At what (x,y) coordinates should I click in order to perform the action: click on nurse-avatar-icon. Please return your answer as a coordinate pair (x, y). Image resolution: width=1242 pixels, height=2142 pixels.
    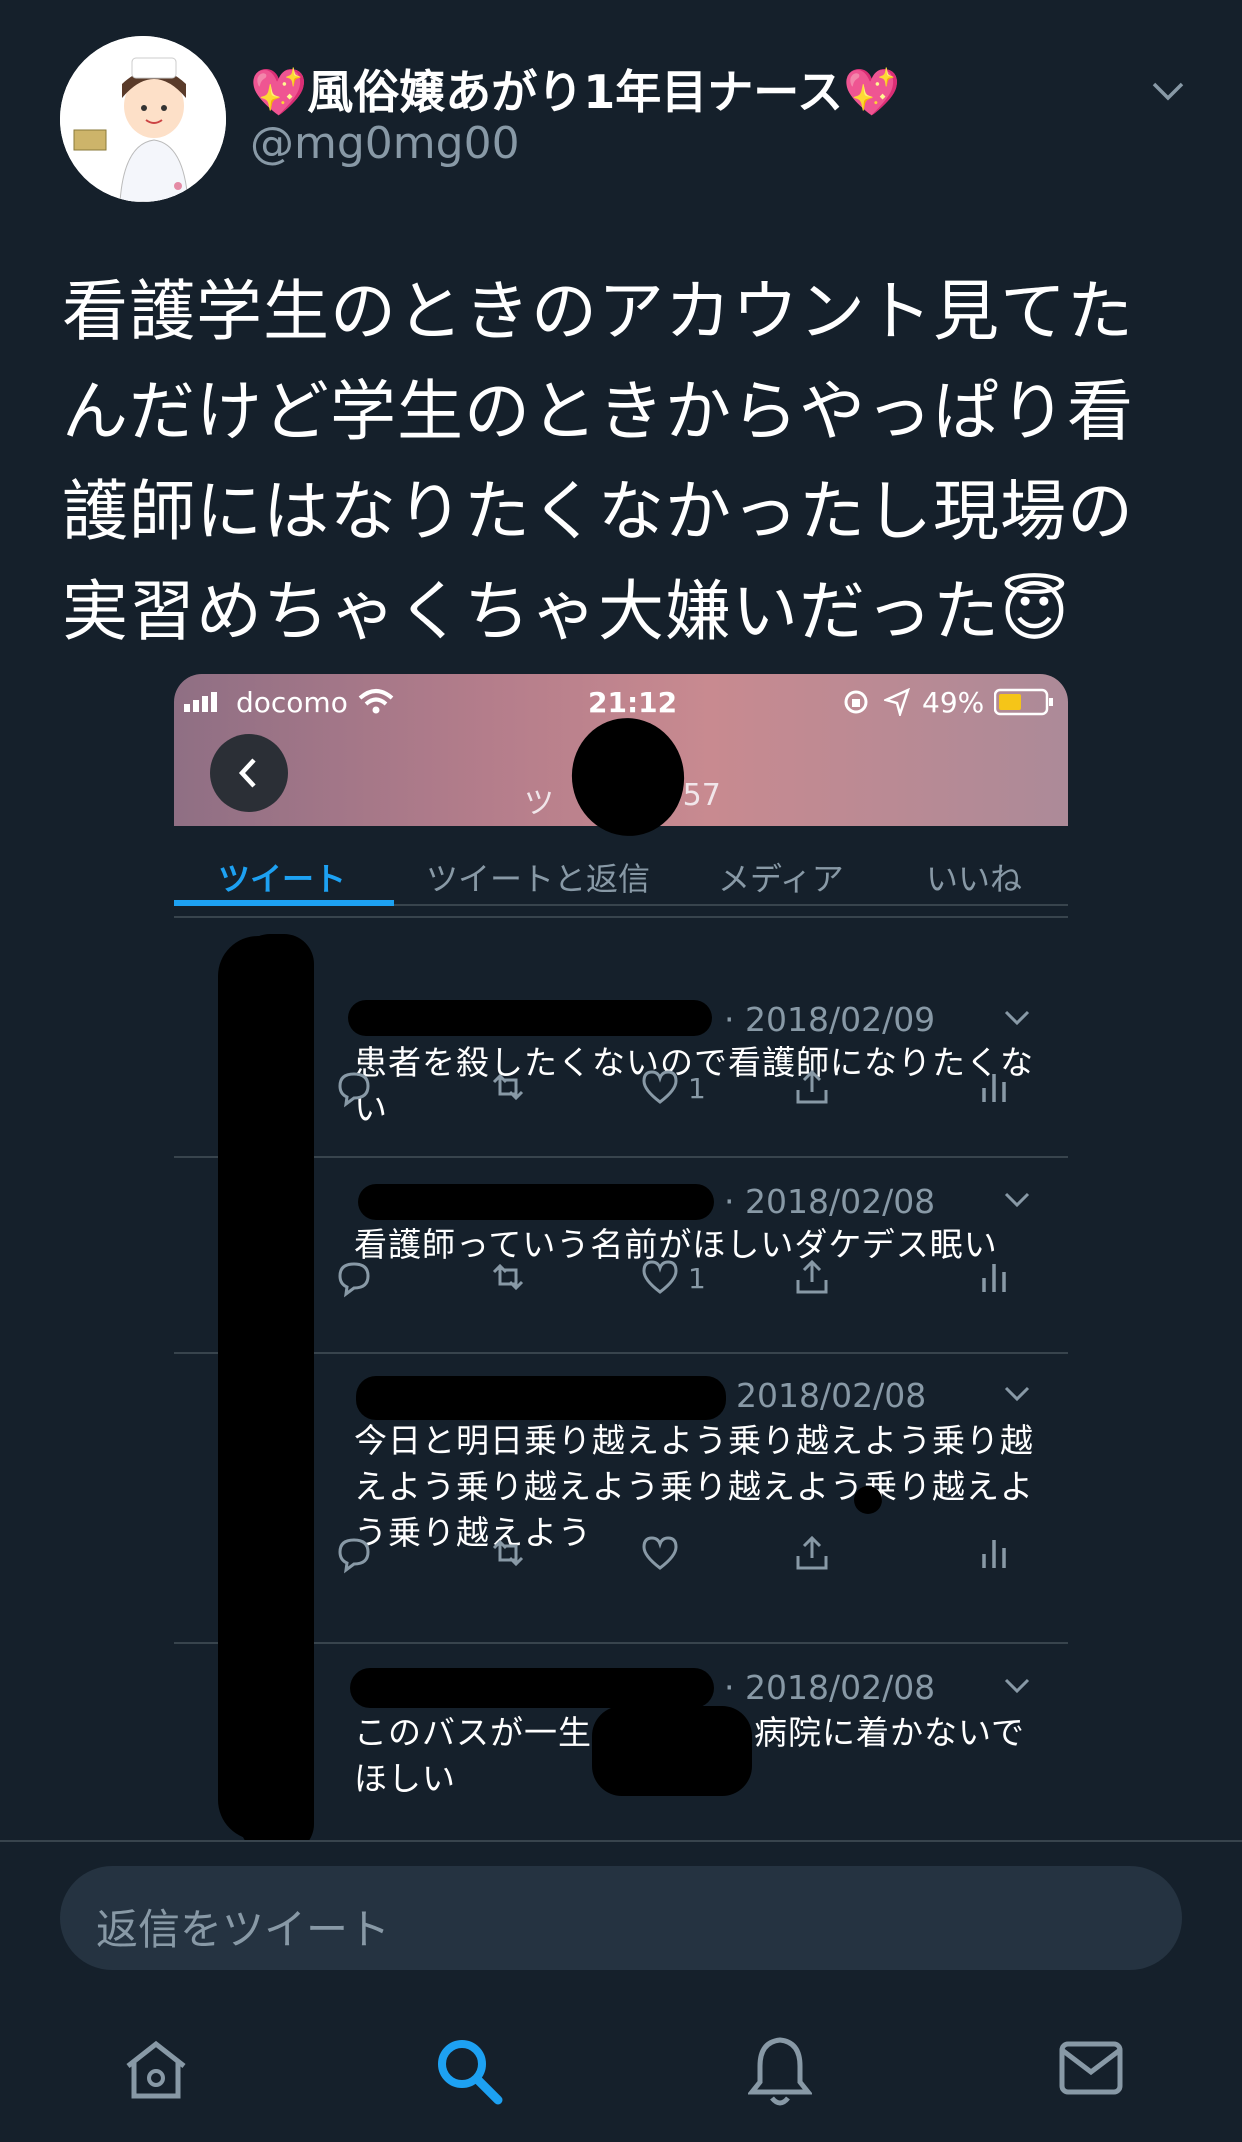
    Looking at the image, I should click on (143, 119).